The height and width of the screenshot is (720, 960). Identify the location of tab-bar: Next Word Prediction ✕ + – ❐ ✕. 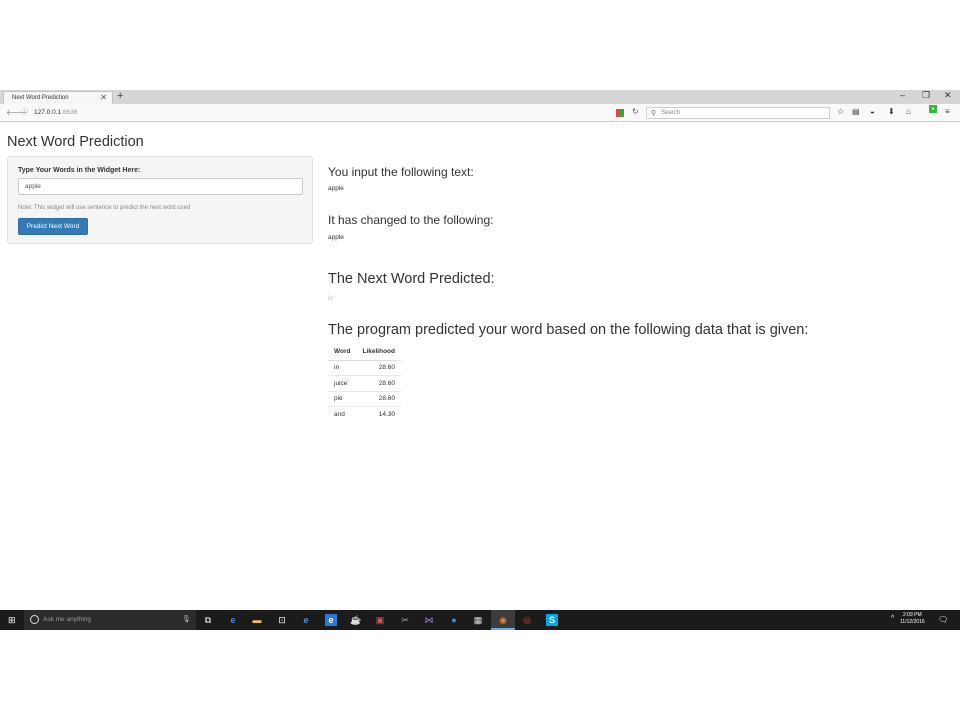
(480, 97).